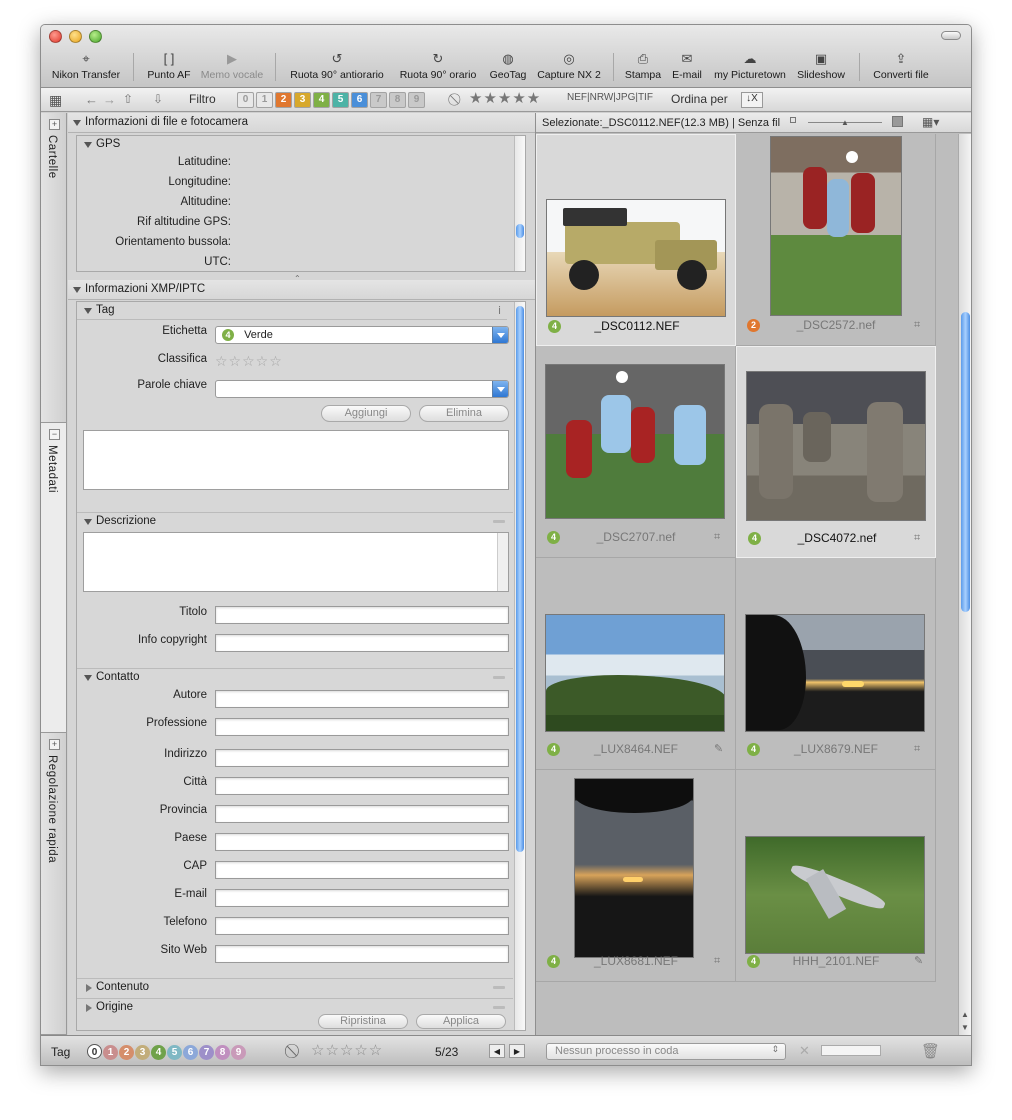 The height and width of the screenshot is (1120, 1012). I want to click on prev-image-button: ◀, so click(497, 1051).